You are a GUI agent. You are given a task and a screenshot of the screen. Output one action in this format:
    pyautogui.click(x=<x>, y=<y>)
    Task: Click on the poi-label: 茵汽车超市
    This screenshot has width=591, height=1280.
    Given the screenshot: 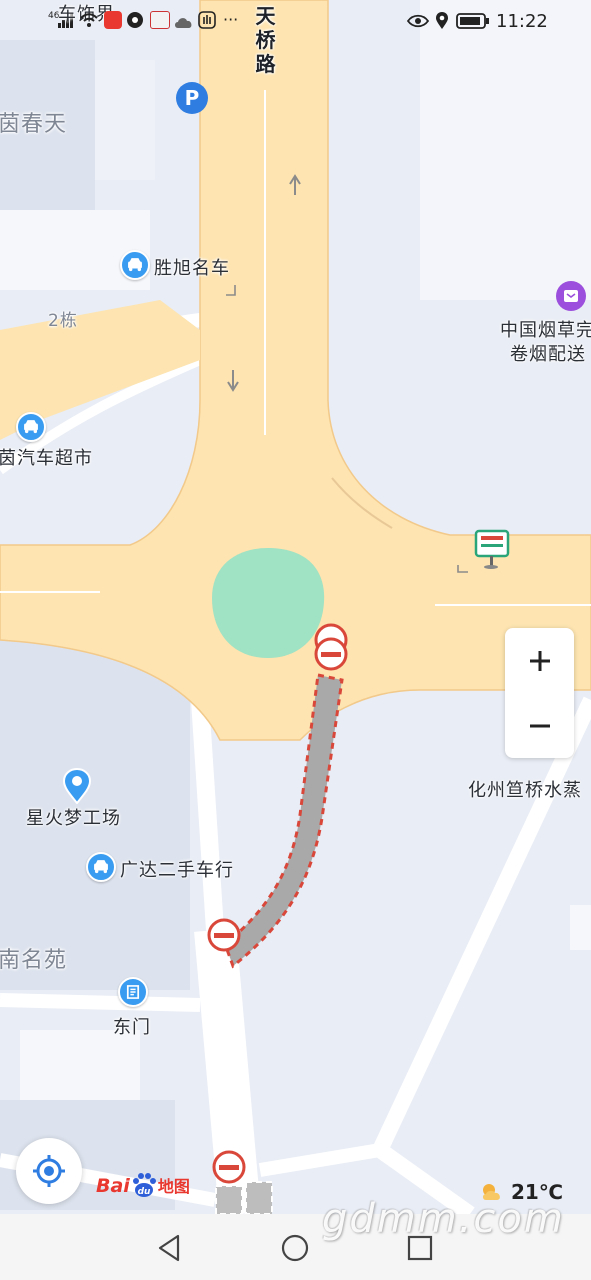 What is the action you would take?
    pyautogui.click(x=46, y=458)
    